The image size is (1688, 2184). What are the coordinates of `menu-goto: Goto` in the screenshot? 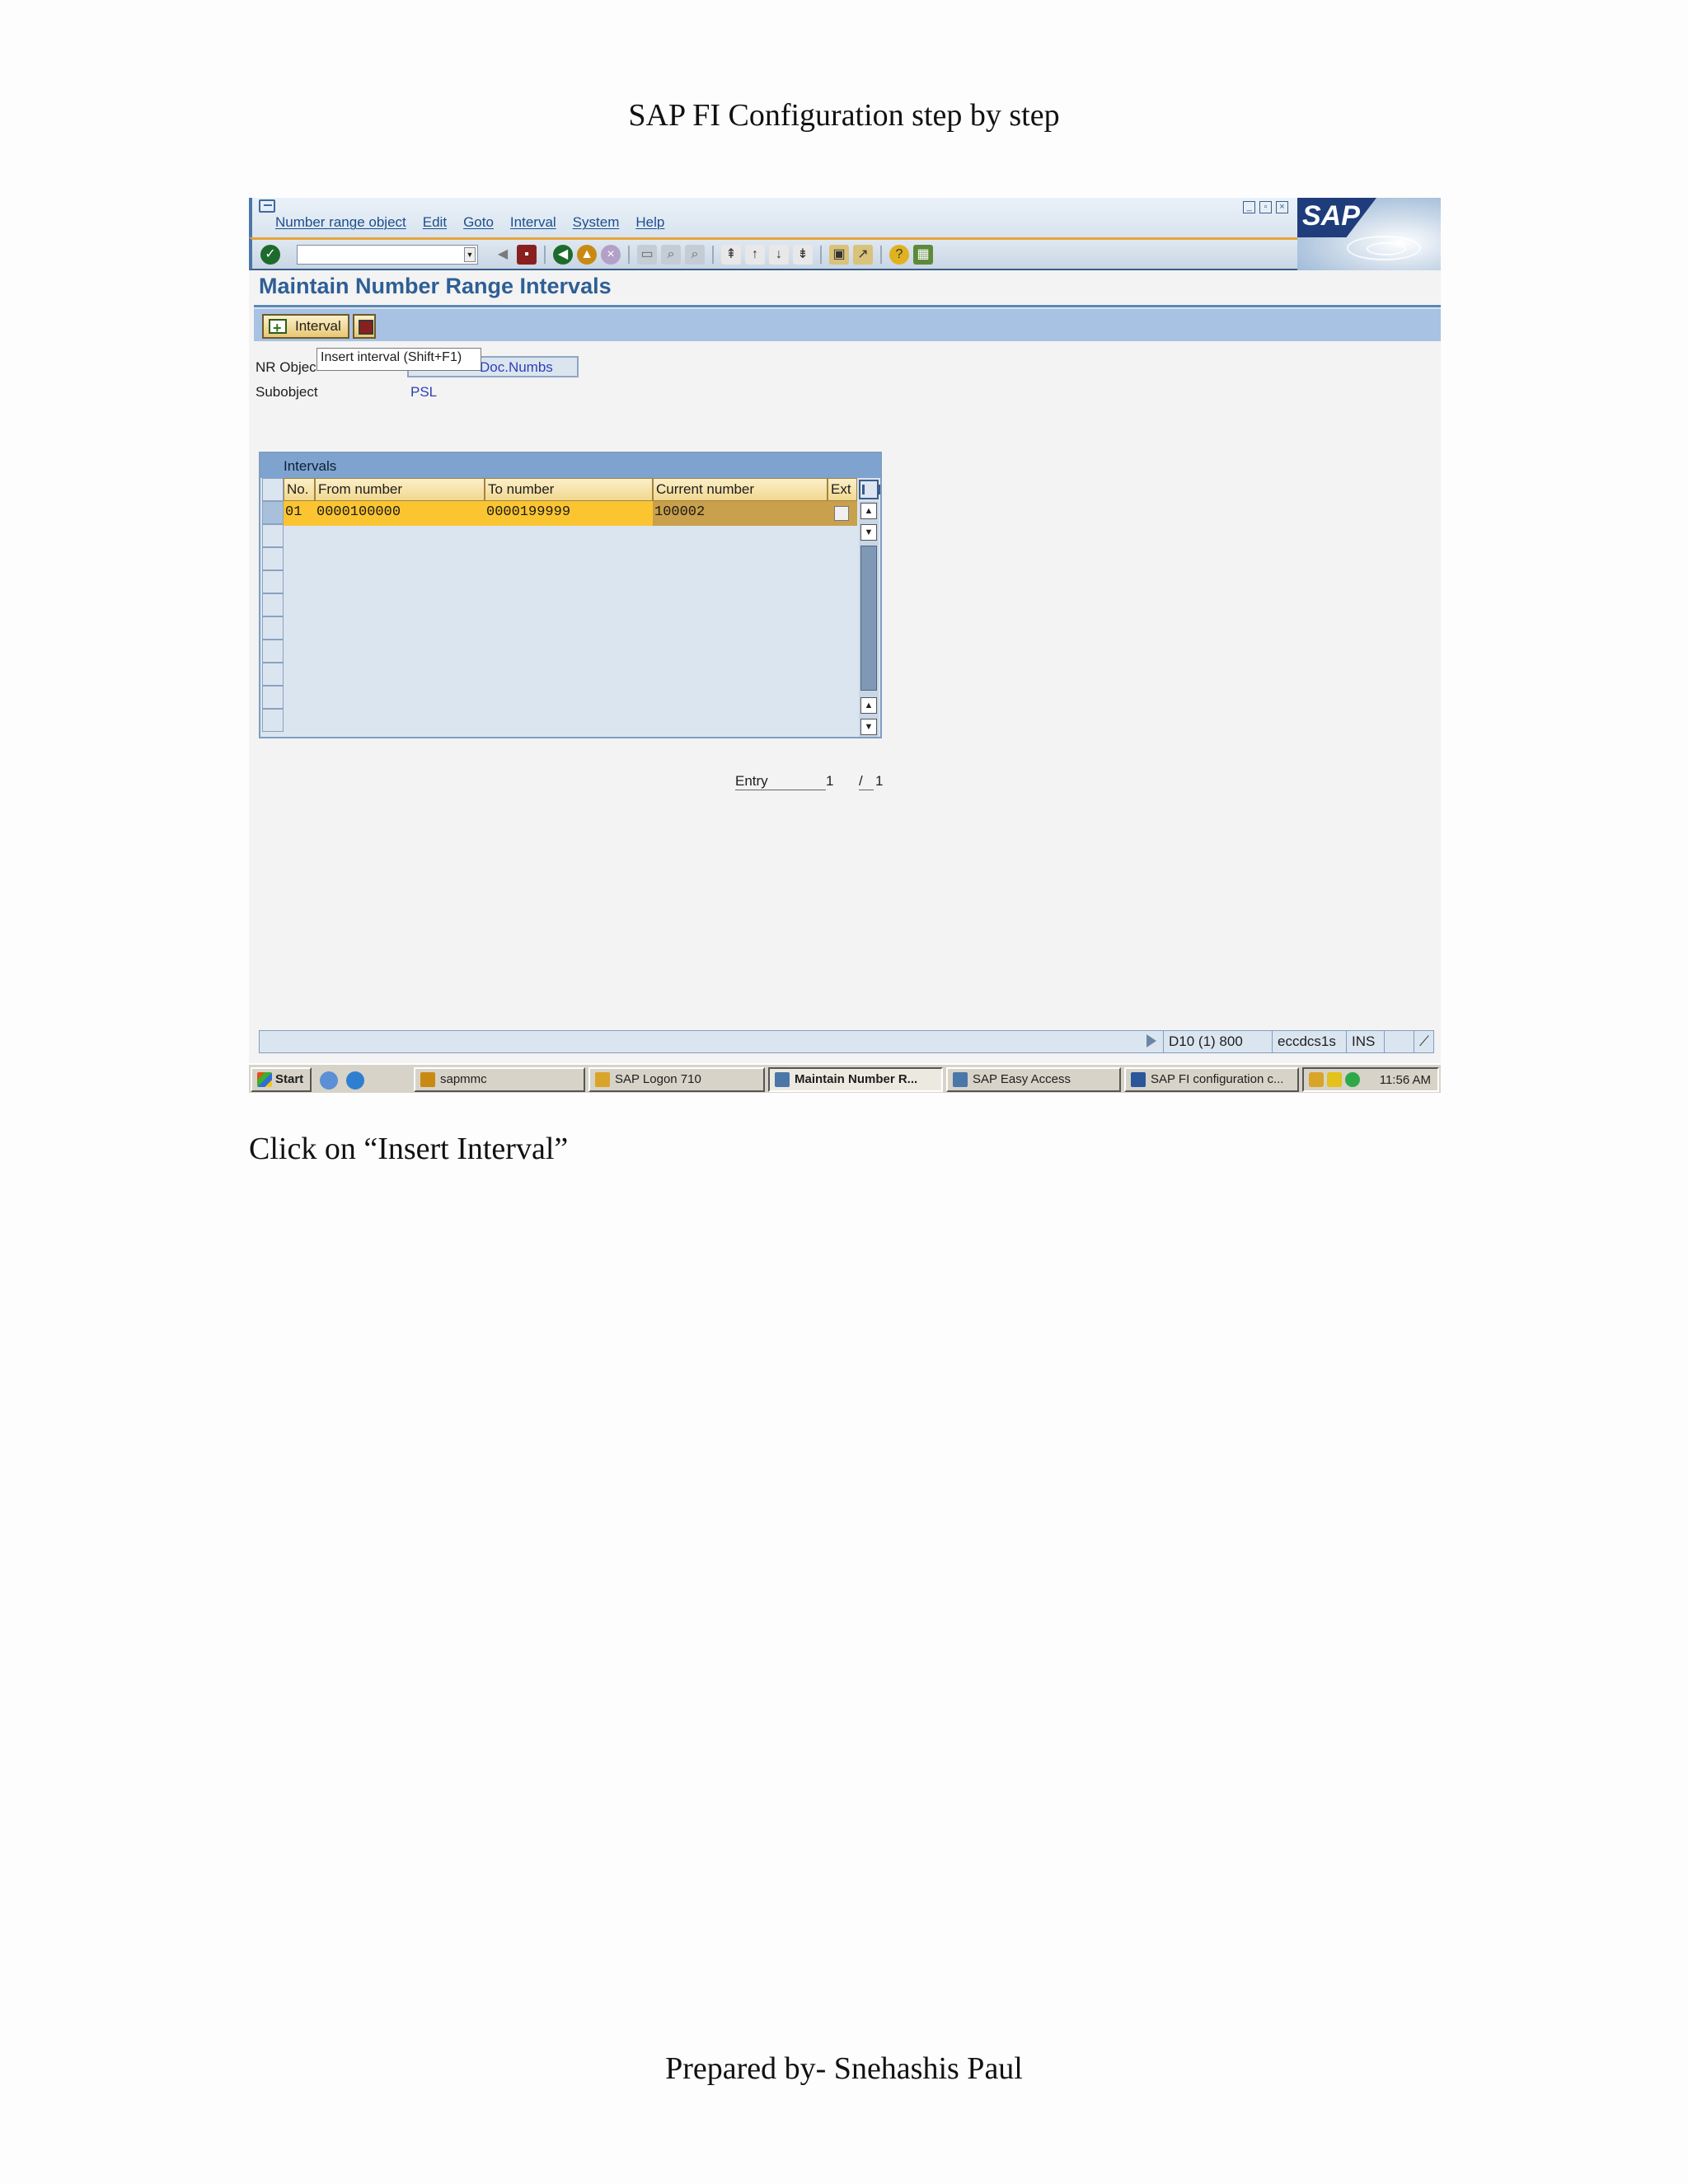 It's located at (479, 222).